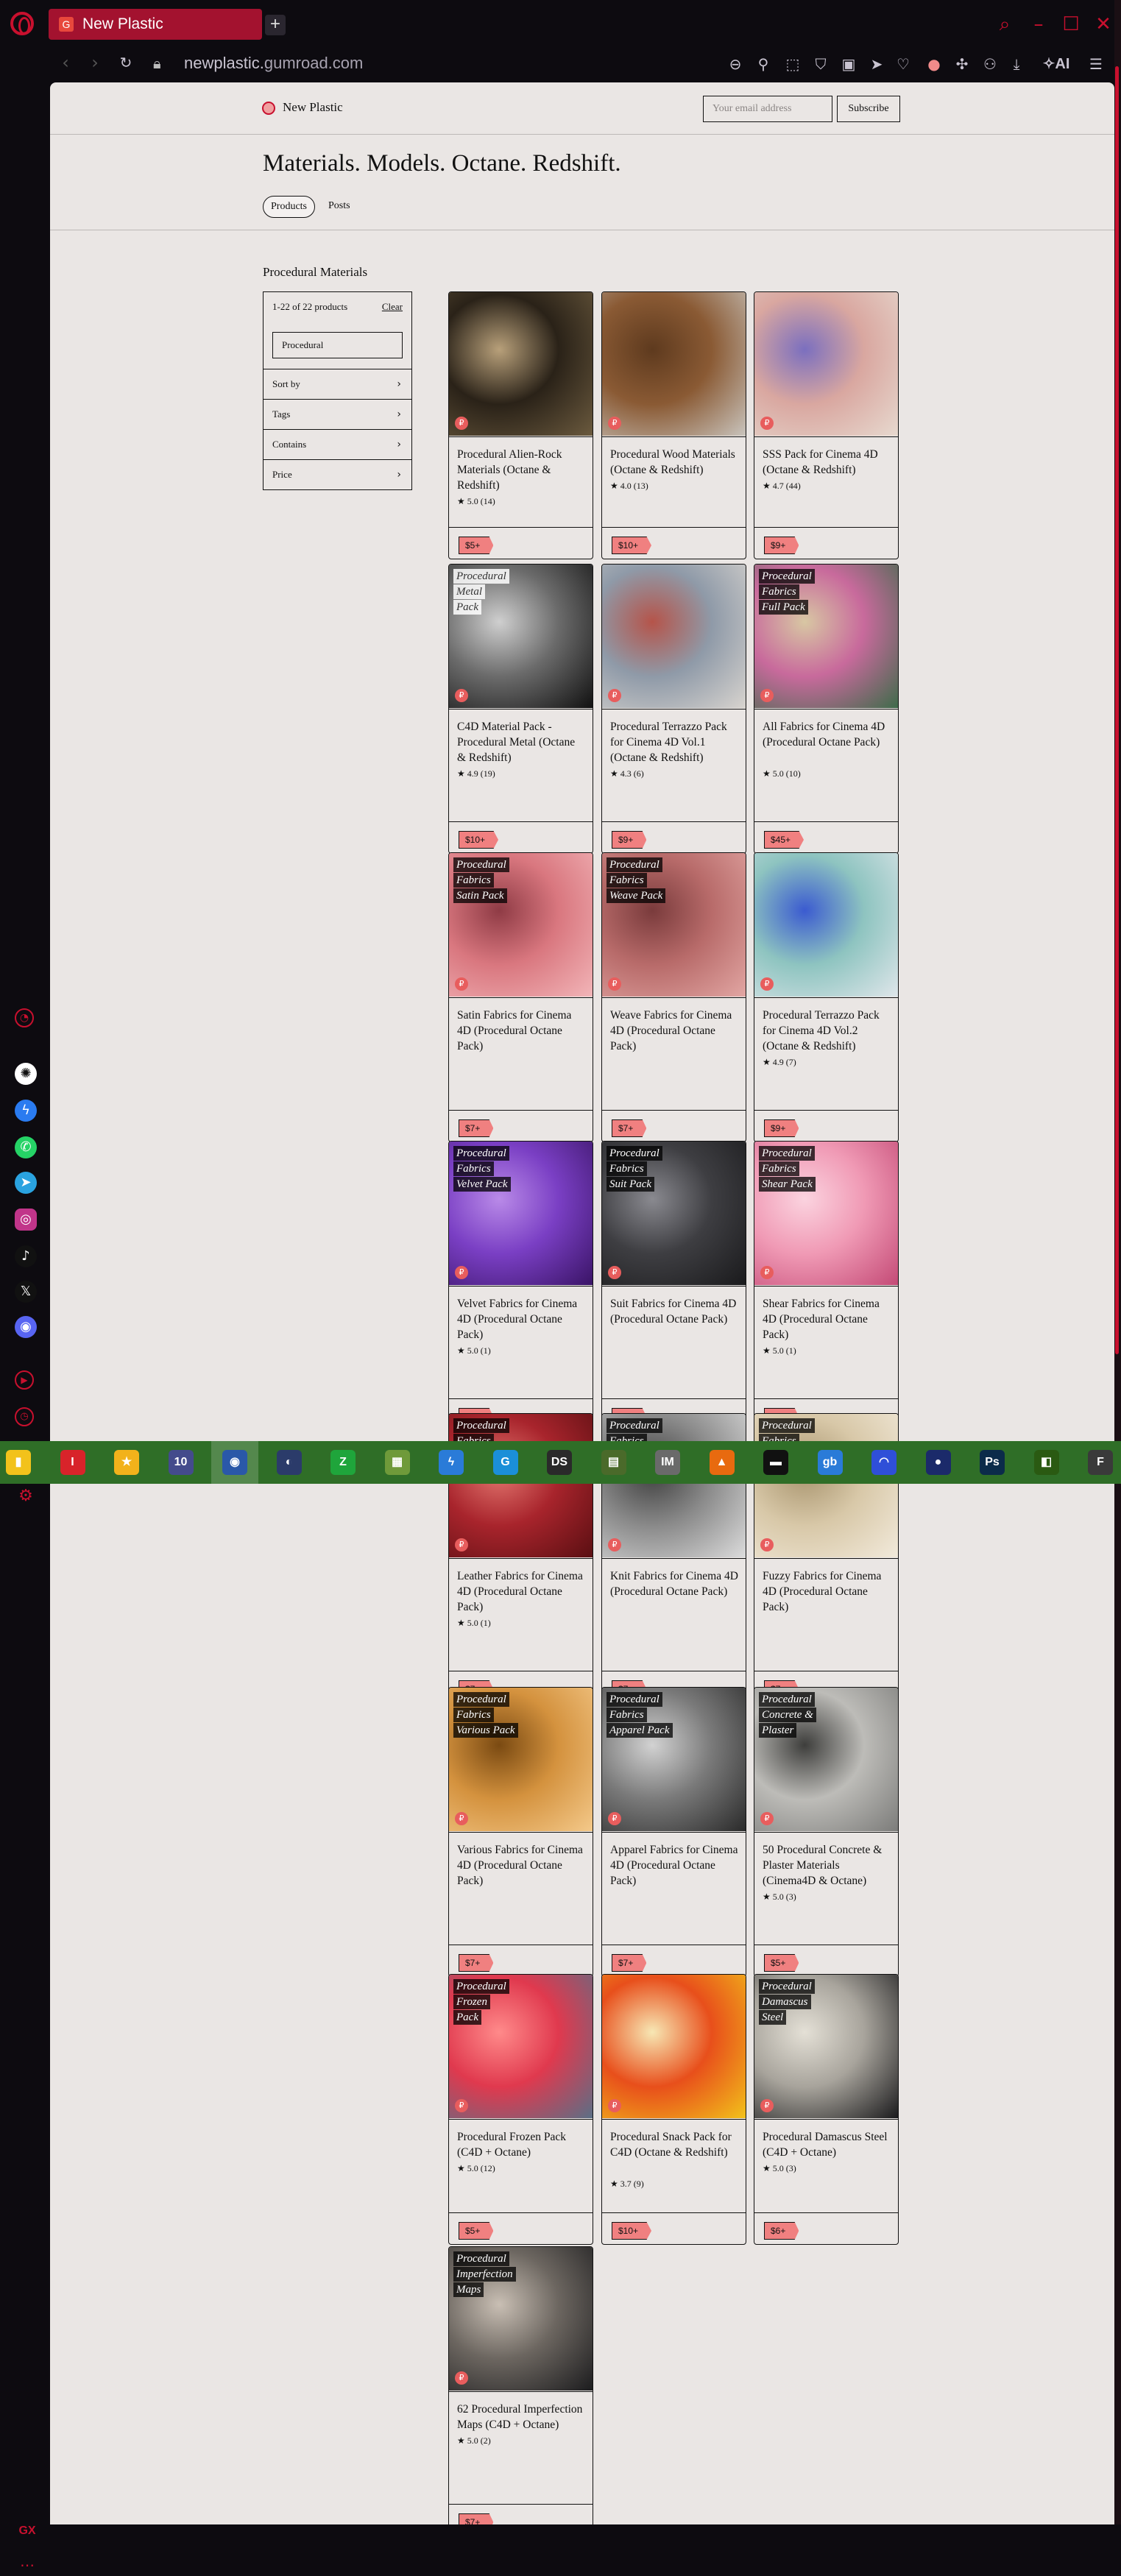 This screenshot has width=1121, height=2576. Describe the element at coordinates (505, 1462) in the screenshot. I see `logitech-icon: G` at that location.